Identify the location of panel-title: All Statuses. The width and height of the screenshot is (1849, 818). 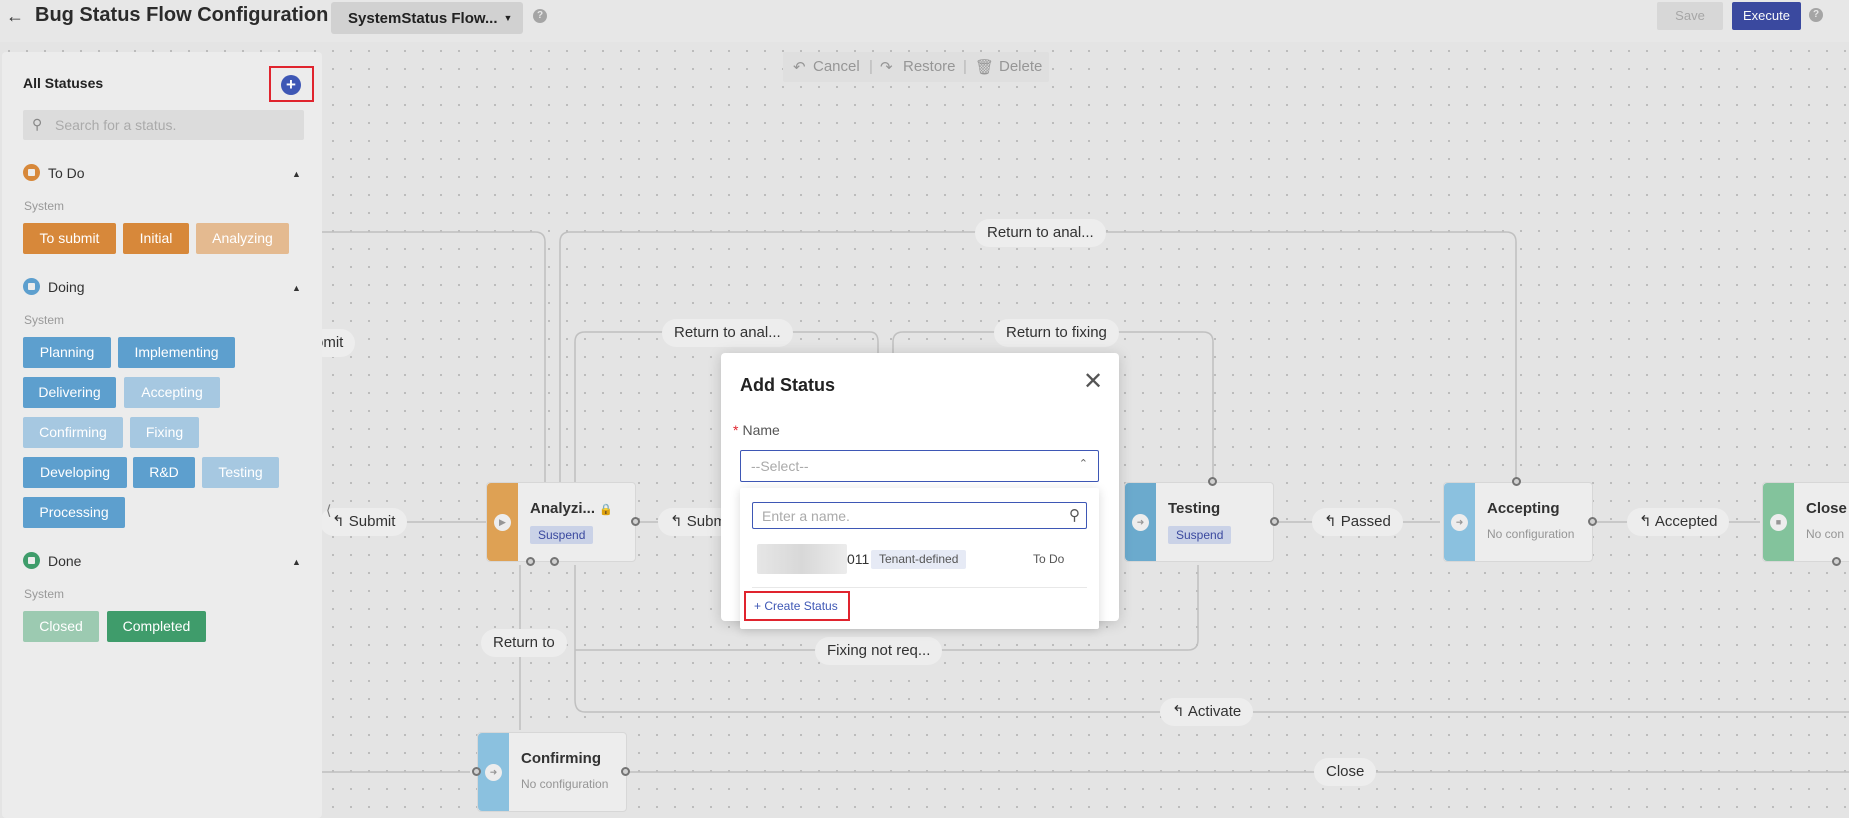
(63, 83).